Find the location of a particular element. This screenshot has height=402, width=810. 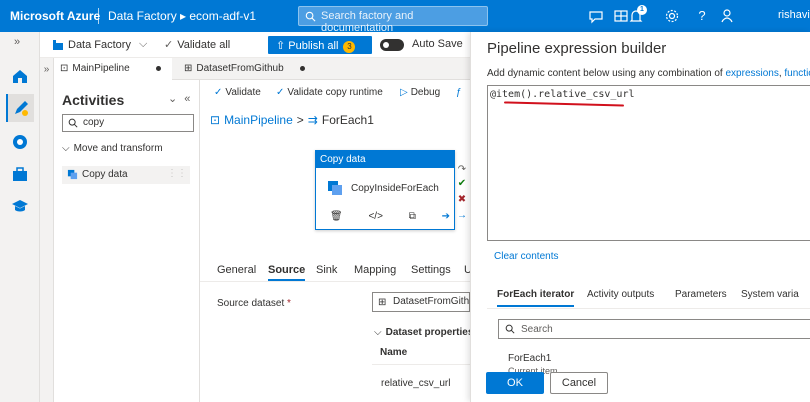

factory-breadcrumb: Data Factory ▸ ecom-adf-v1 is located at coordinates (182, 16).